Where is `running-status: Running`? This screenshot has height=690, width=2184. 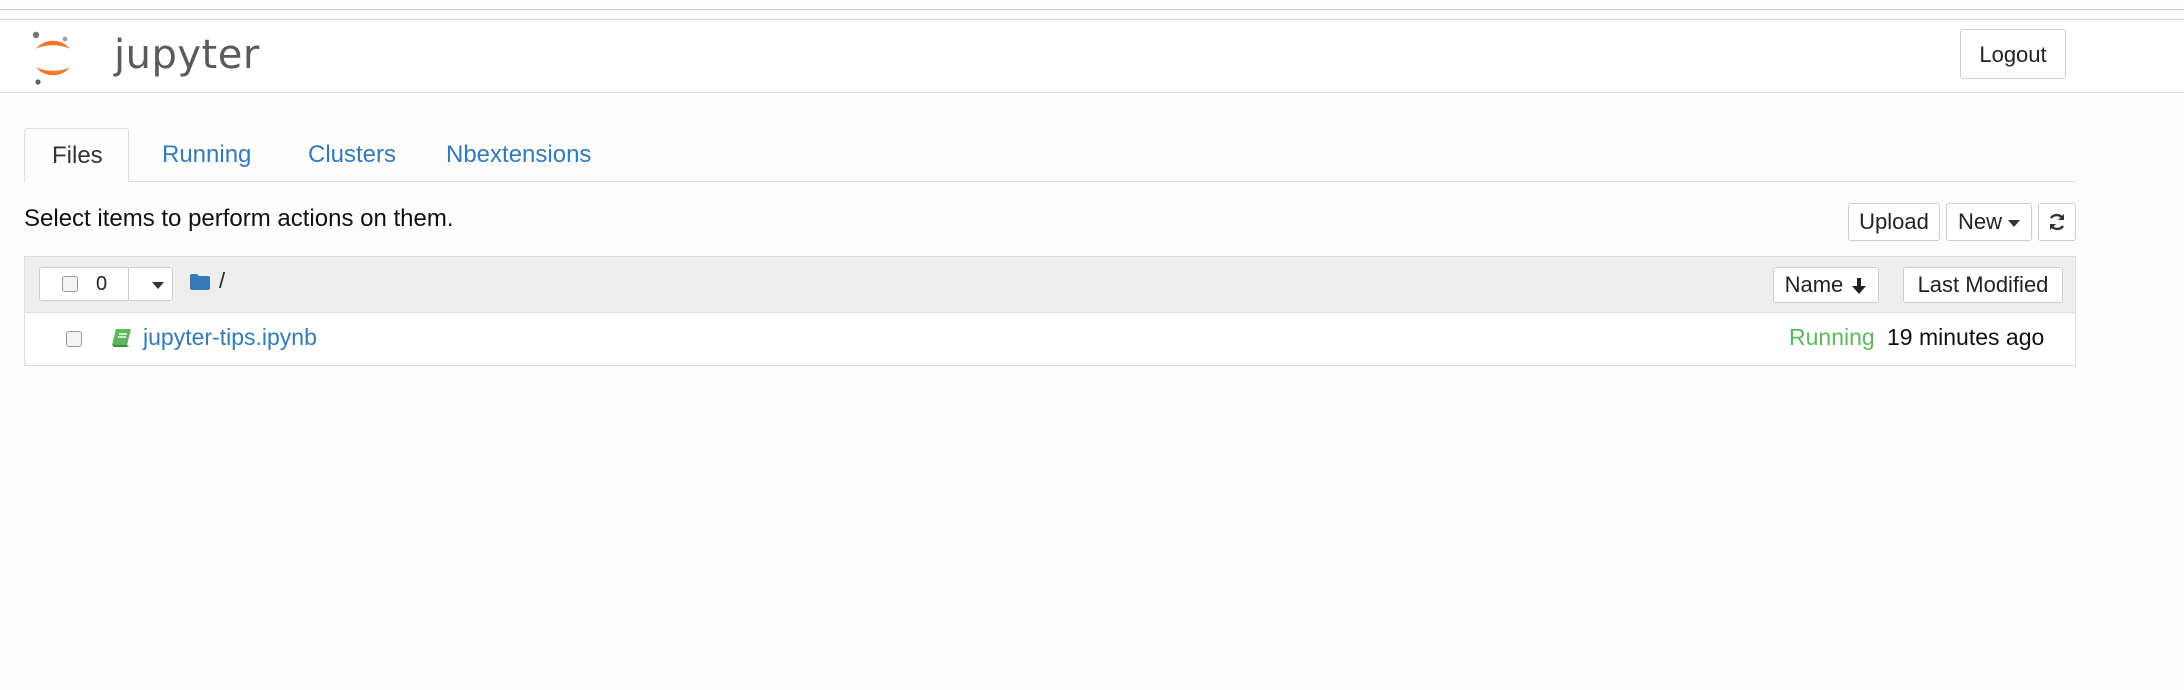 running-status: Running is located at coordinates (1832, 337).